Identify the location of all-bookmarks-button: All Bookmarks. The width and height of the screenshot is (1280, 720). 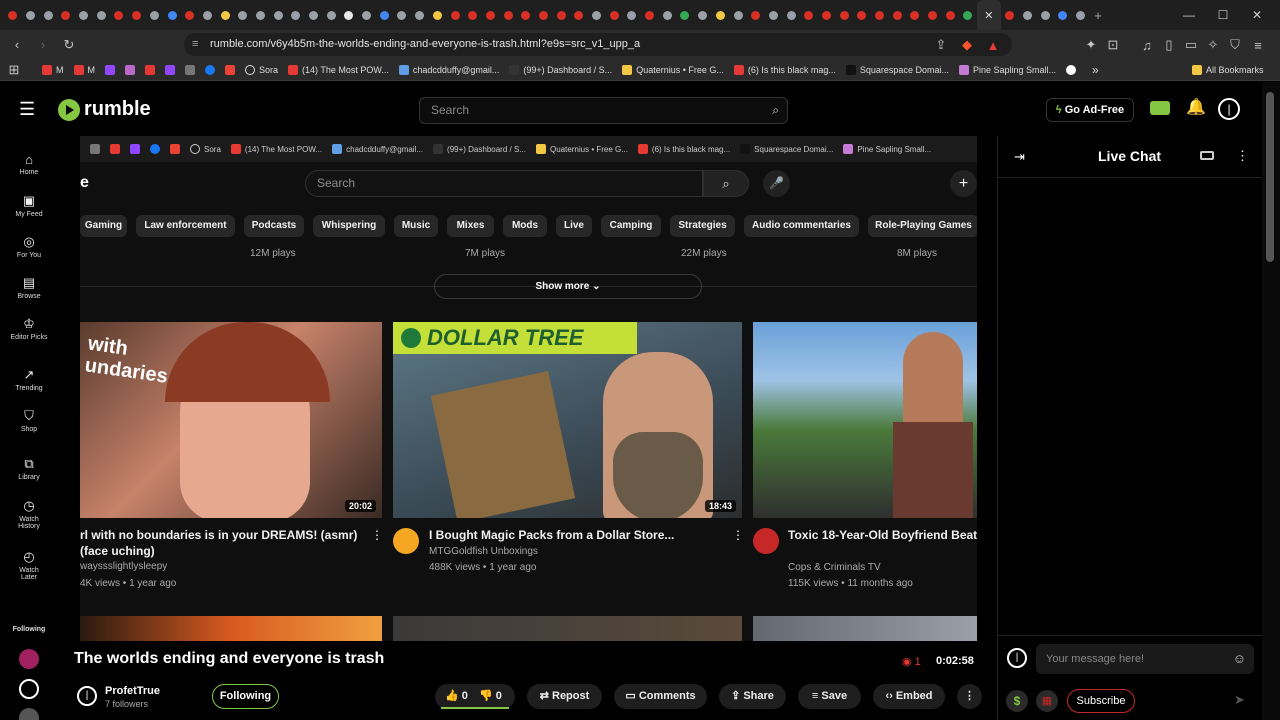
(1228, 69).